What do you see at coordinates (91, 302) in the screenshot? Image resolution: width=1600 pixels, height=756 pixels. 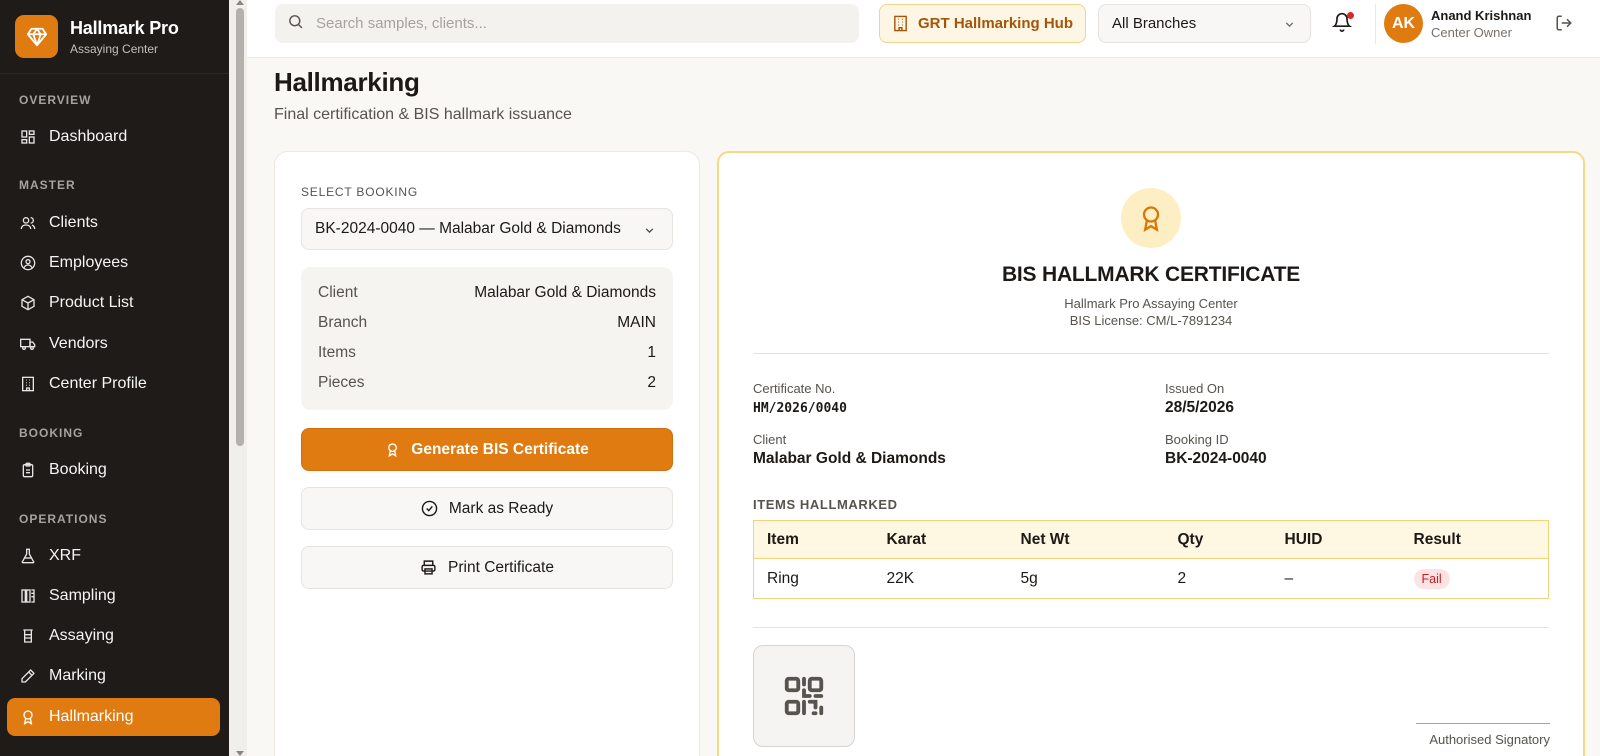 I see `sidebar-item-label: Product List` at bounding box center [91, 302].